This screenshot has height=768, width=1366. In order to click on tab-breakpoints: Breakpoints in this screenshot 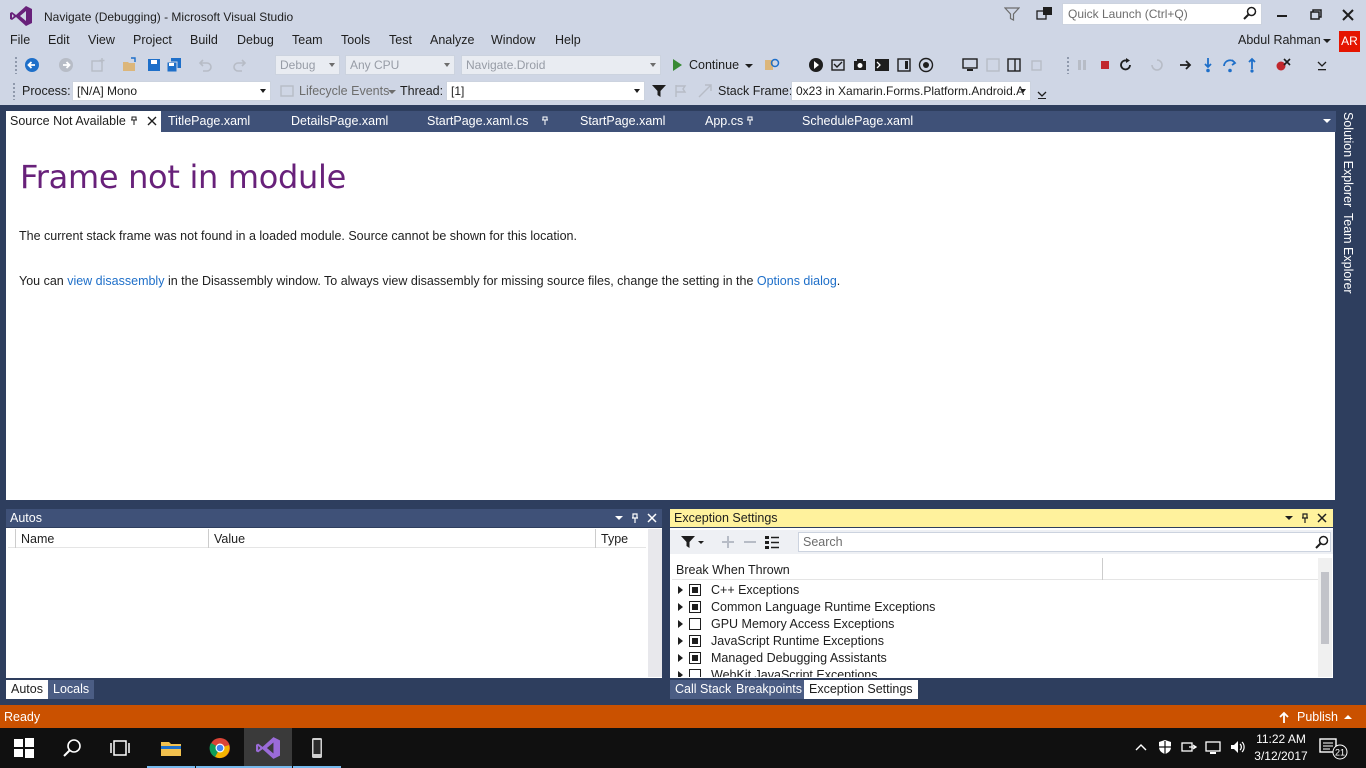, I will do `click(769, 689)`.